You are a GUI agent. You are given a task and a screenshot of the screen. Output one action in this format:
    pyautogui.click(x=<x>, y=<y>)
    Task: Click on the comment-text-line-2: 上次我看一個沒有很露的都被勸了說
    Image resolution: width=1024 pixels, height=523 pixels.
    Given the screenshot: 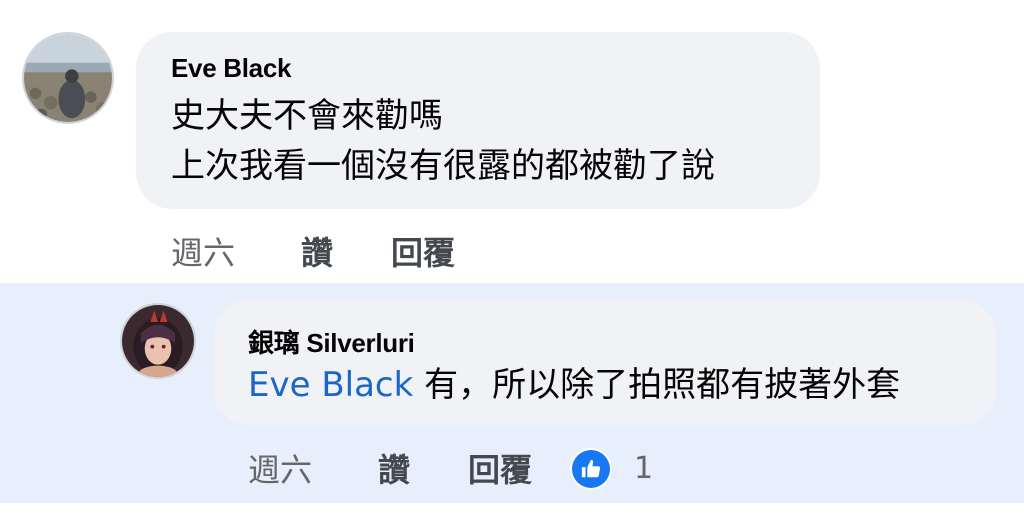 What is the action you would take?
    pyautogui.click(x=443, y=166)
    